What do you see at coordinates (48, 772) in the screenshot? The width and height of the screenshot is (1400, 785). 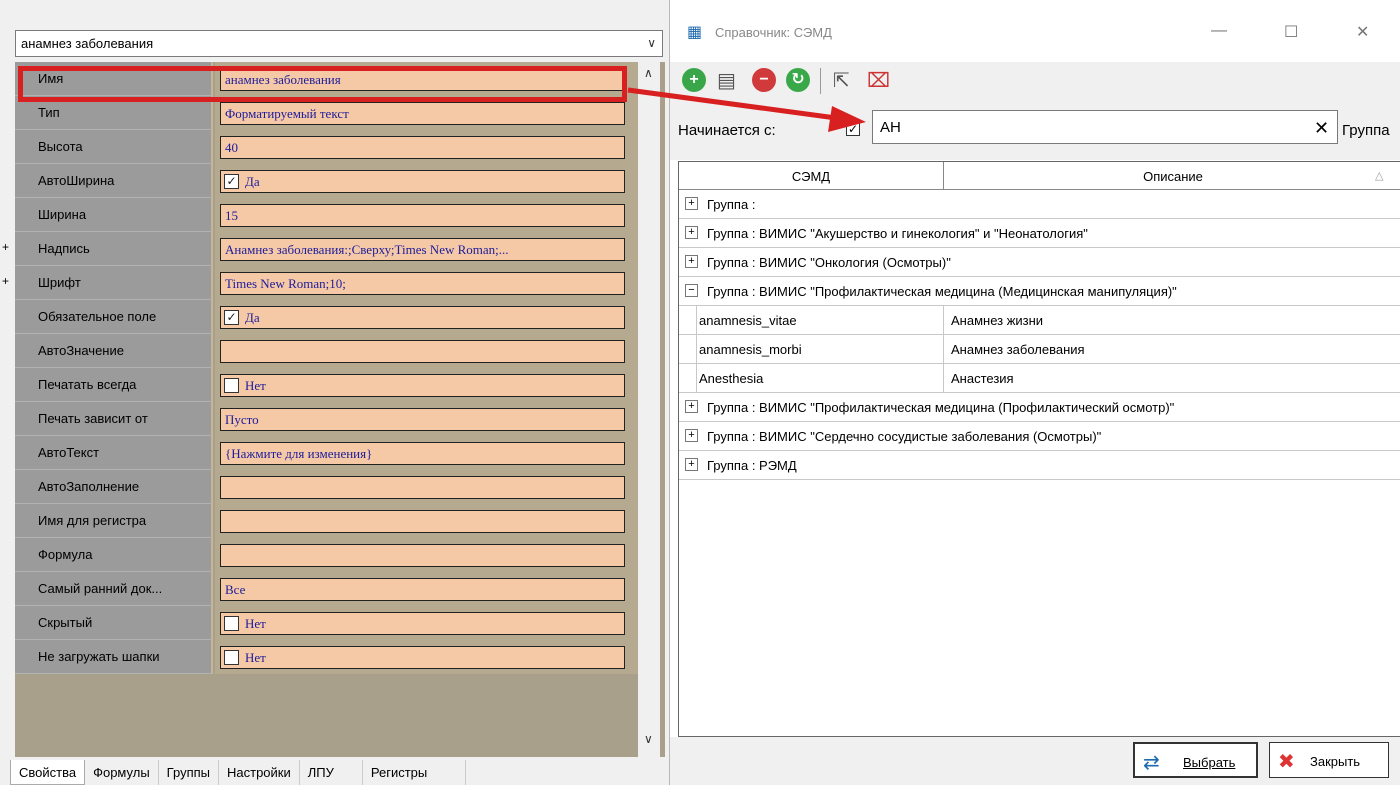 I see `tab-properties: Свойства` at bounding box center [48, 772].